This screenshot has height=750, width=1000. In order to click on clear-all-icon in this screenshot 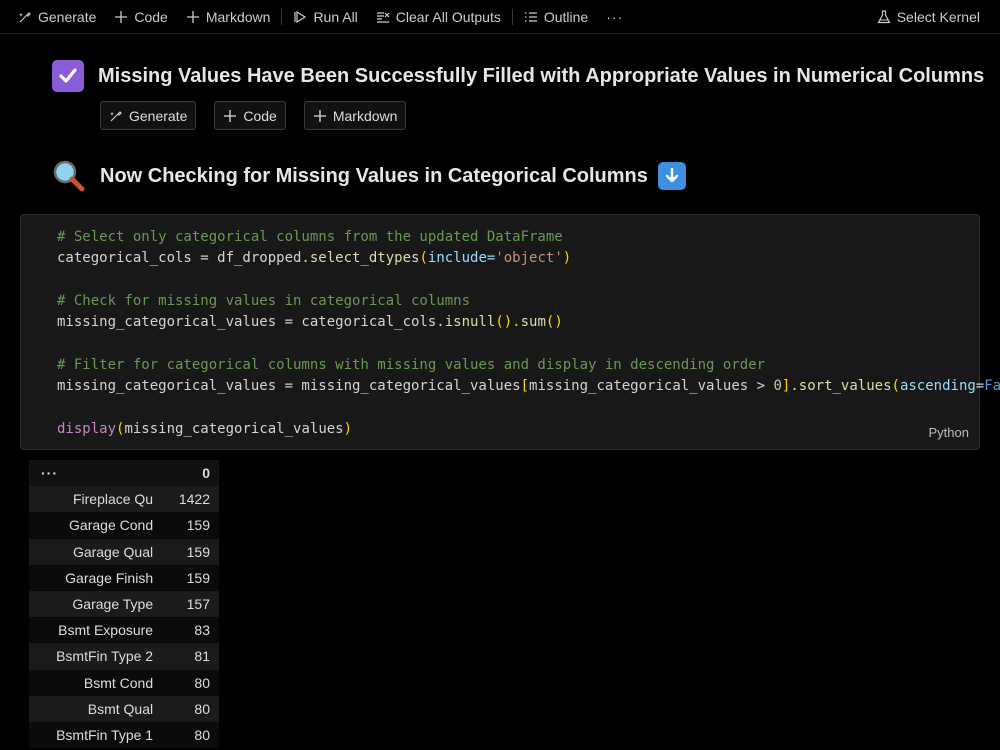, I will do `click(383, 17)`.